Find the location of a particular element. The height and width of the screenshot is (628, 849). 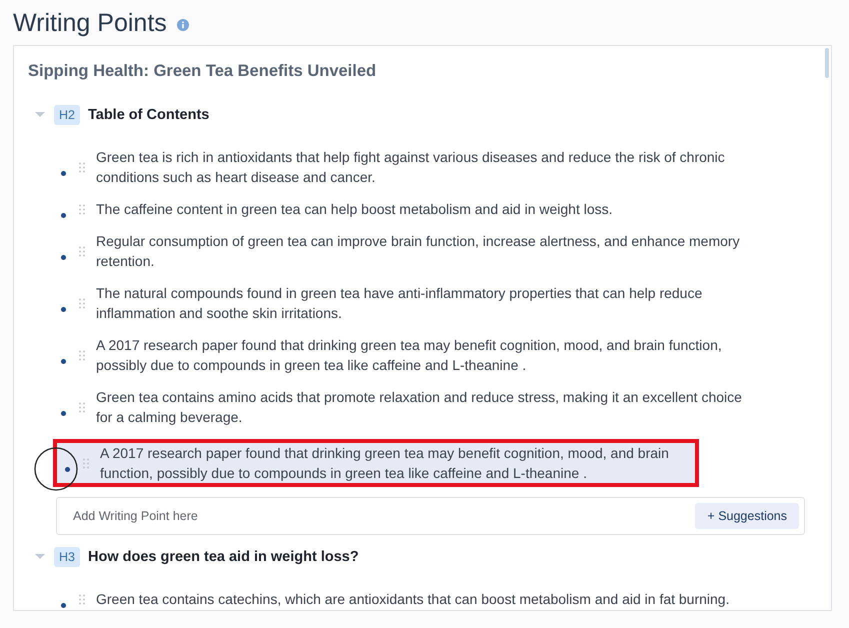

section-heading: How does green tea aid in weight loss? is located at coordinates (223, 557).